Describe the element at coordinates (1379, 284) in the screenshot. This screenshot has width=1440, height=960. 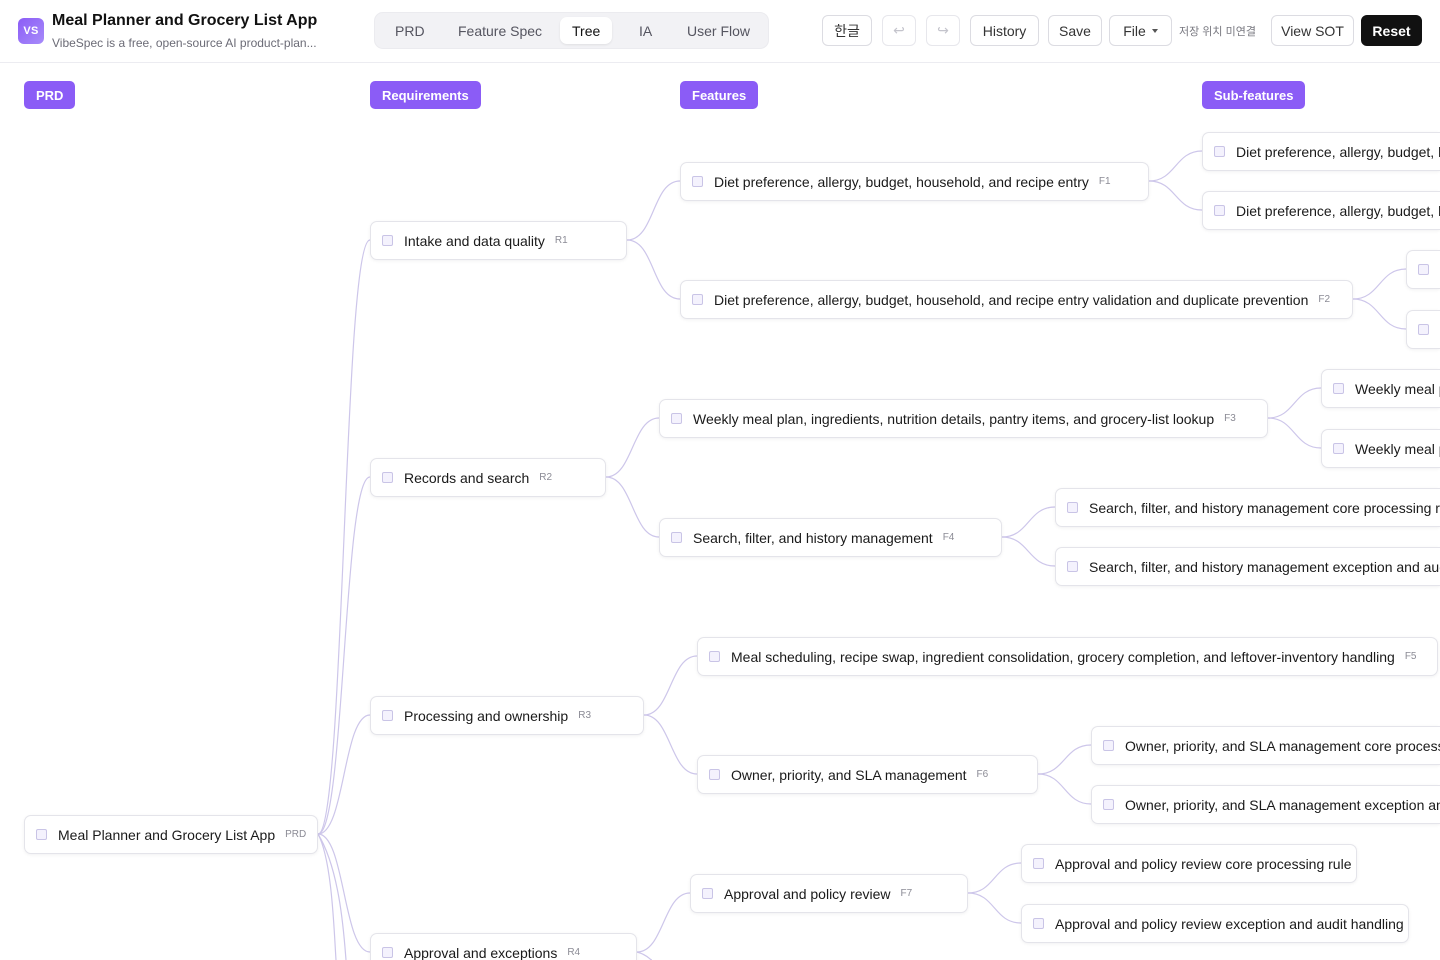
I see `edge-f2-s3` at that location.